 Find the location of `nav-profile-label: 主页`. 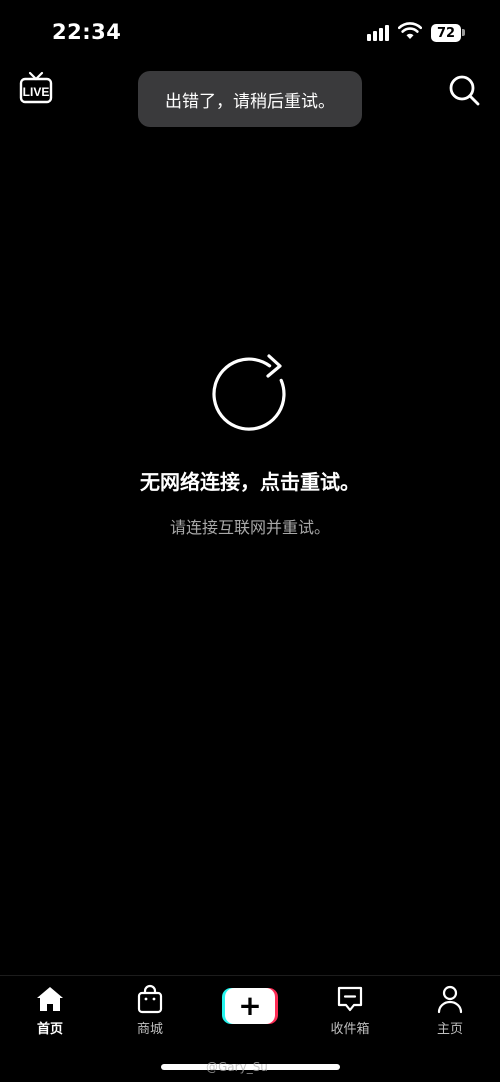

nav-profile-label: 主页 is located at coordinates (449, 1029).